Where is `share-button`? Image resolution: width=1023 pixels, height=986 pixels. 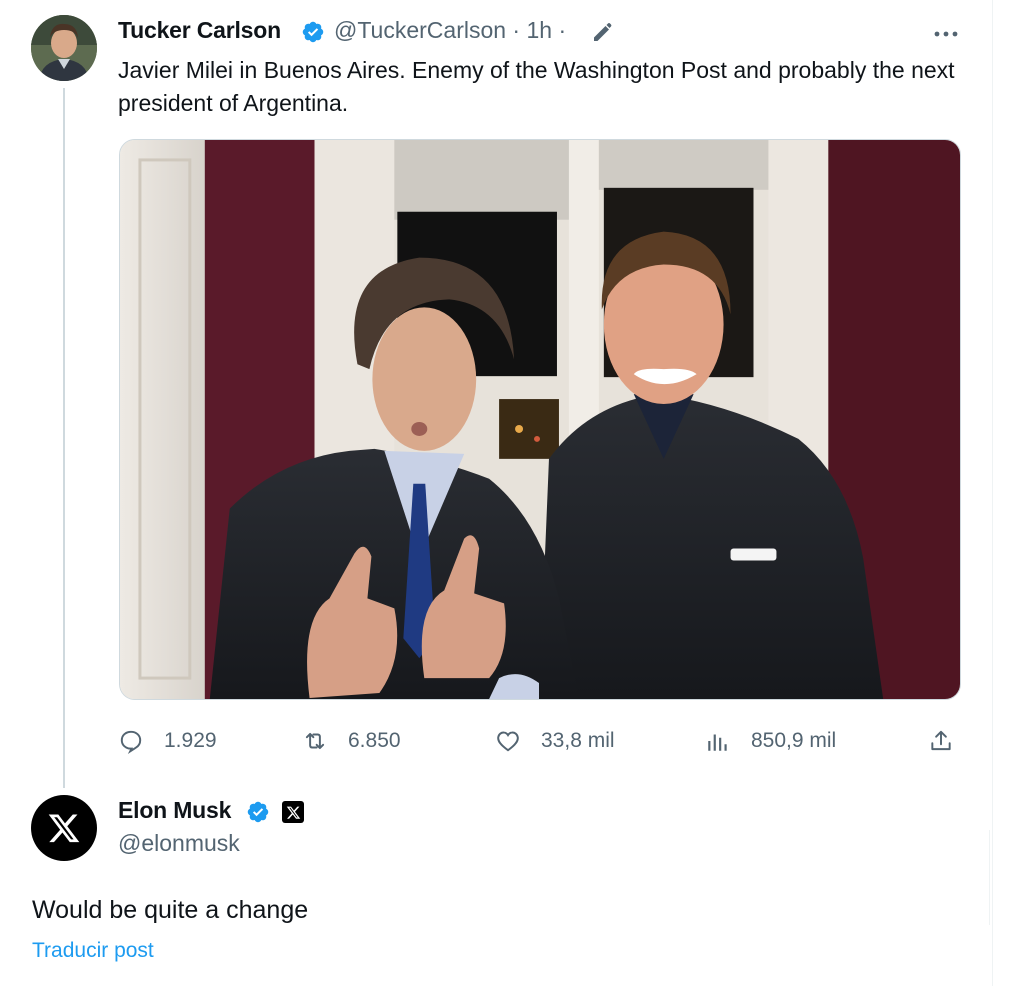 share-button is located at coordinates (941, 741).